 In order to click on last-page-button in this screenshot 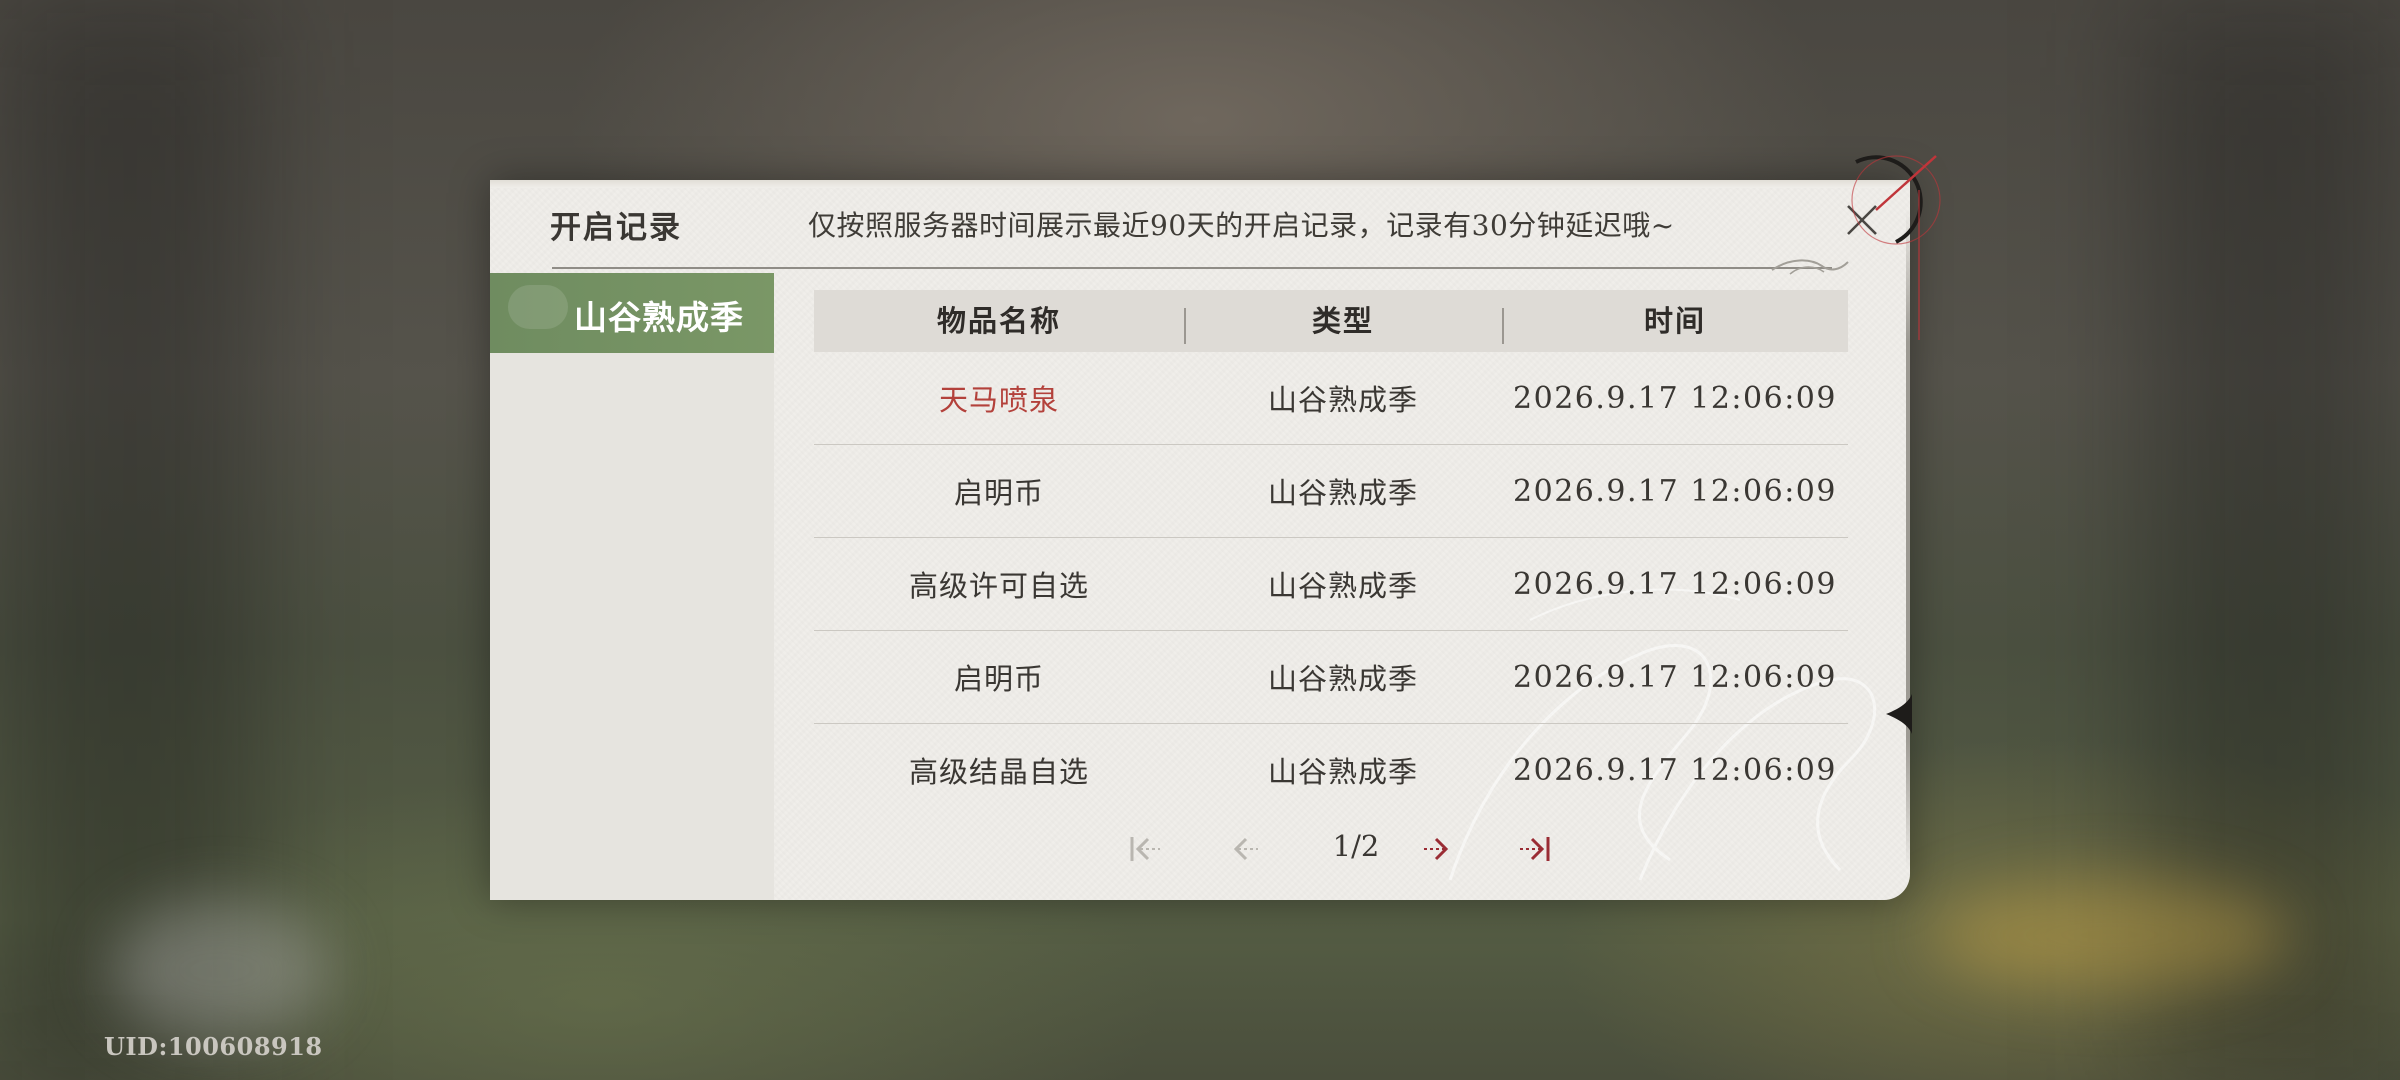, I will do `click(1534, 849)`.